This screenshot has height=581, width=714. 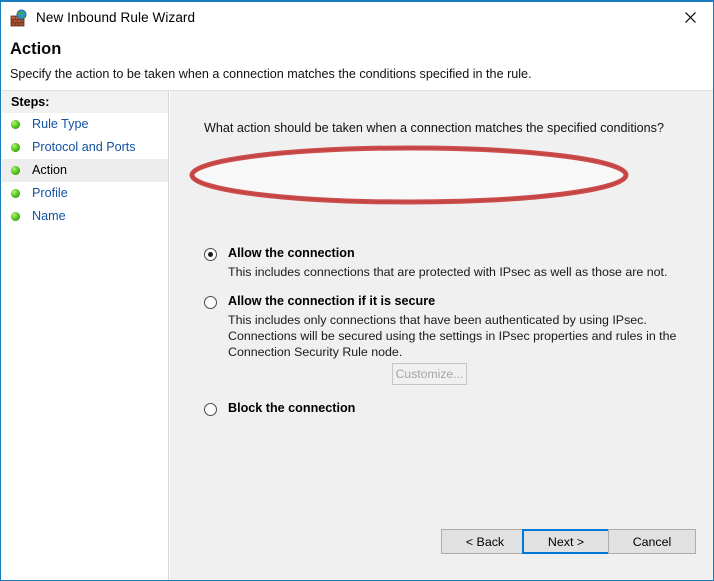 I want to click on sidebar-item-rule-type: Rule Type, so click(x=85, y=124).